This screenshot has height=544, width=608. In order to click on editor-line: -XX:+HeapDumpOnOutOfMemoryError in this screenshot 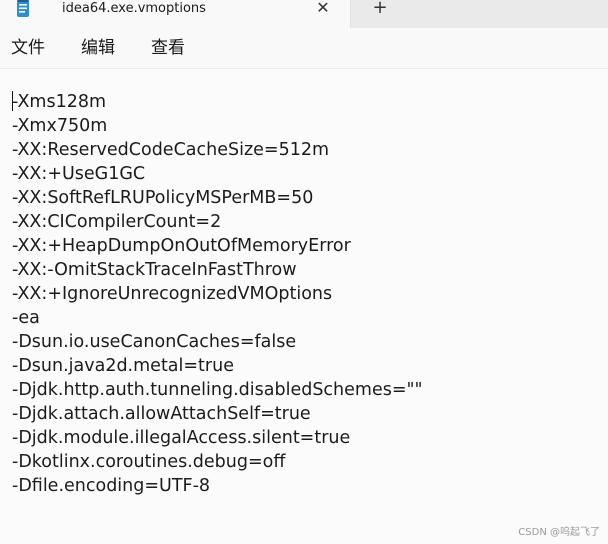, I will do `click(181, 246)`.